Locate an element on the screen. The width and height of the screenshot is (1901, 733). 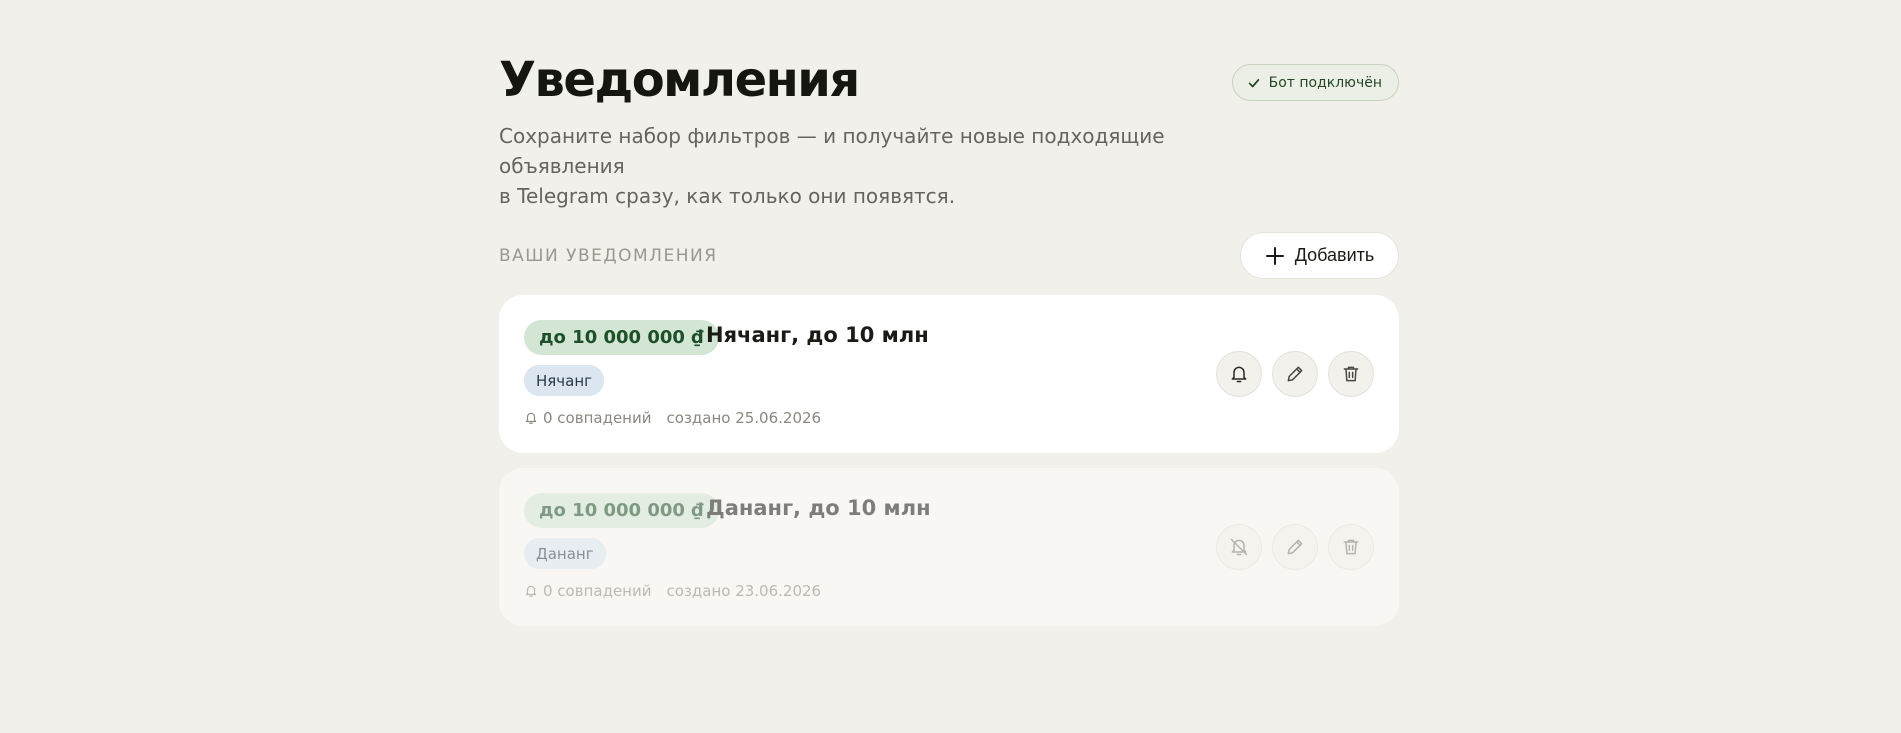
check-icon is located at coordinates (1253, 82).